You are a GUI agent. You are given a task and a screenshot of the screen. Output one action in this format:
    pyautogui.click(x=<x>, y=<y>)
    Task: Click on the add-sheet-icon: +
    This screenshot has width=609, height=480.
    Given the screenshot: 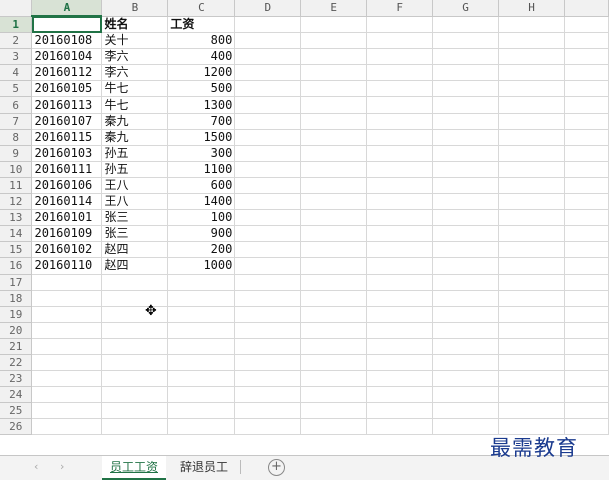 What is the action you would take?
    pyautogui.click(x=276, y=467)
    